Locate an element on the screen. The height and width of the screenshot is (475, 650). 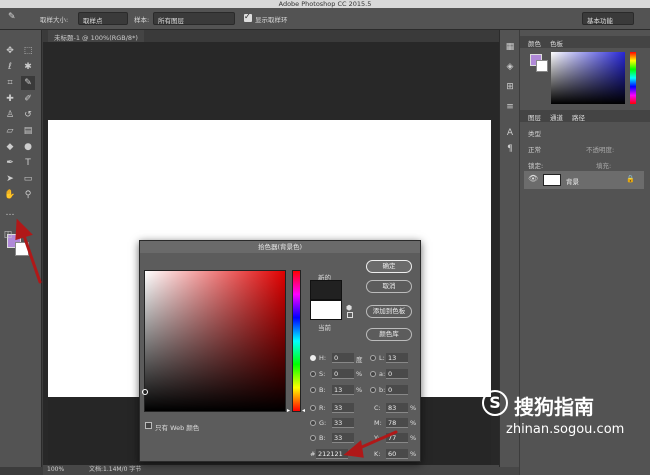
arrow-to-swatch-line is located at coordinates (31, 256).